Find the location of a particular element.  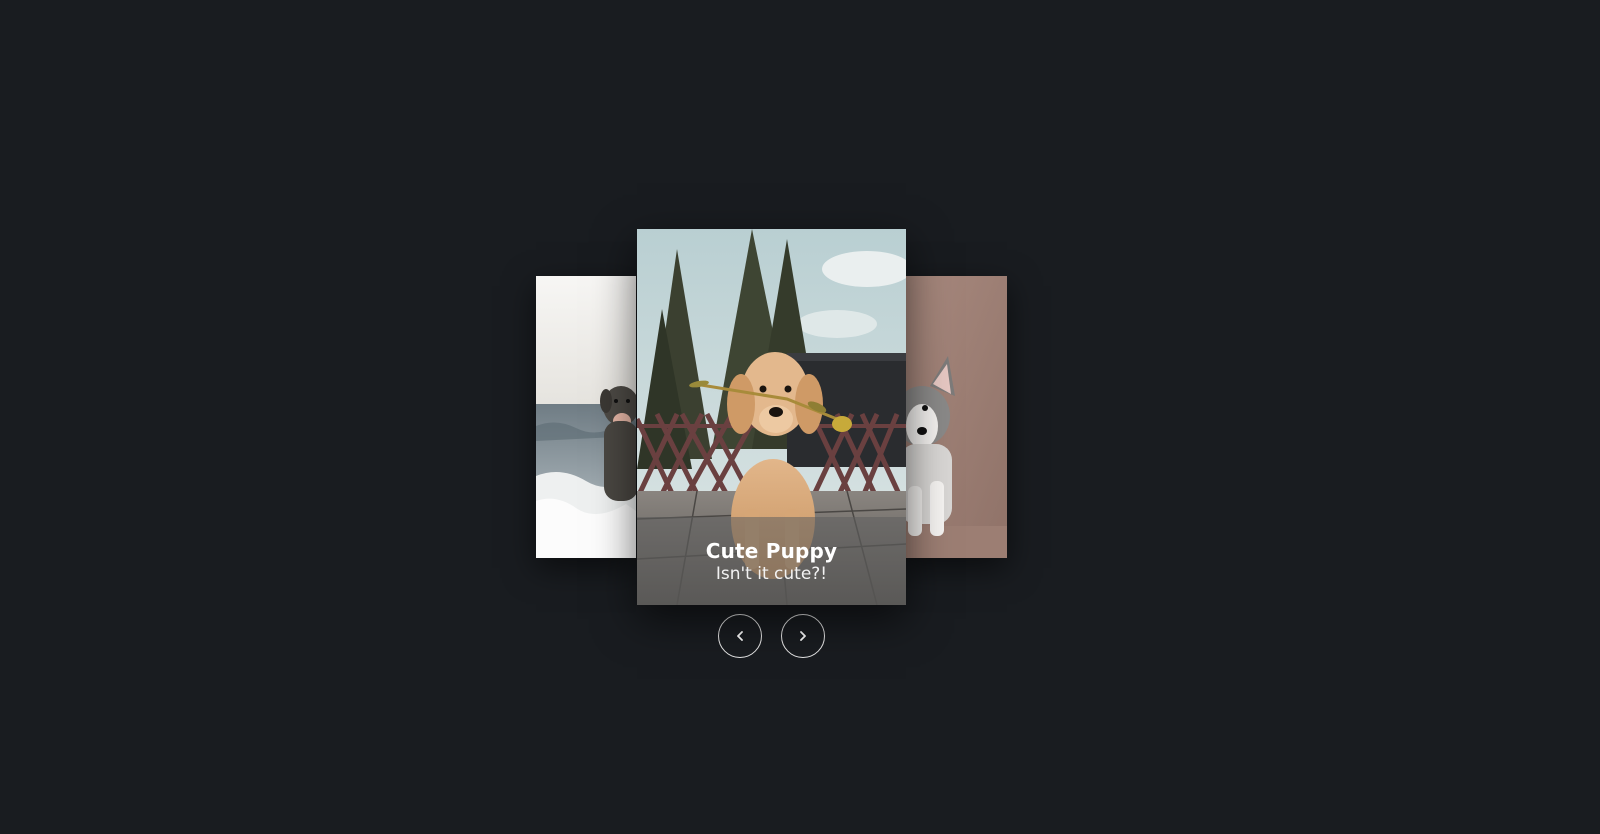

slide-next is located at coordinates (953, 417).